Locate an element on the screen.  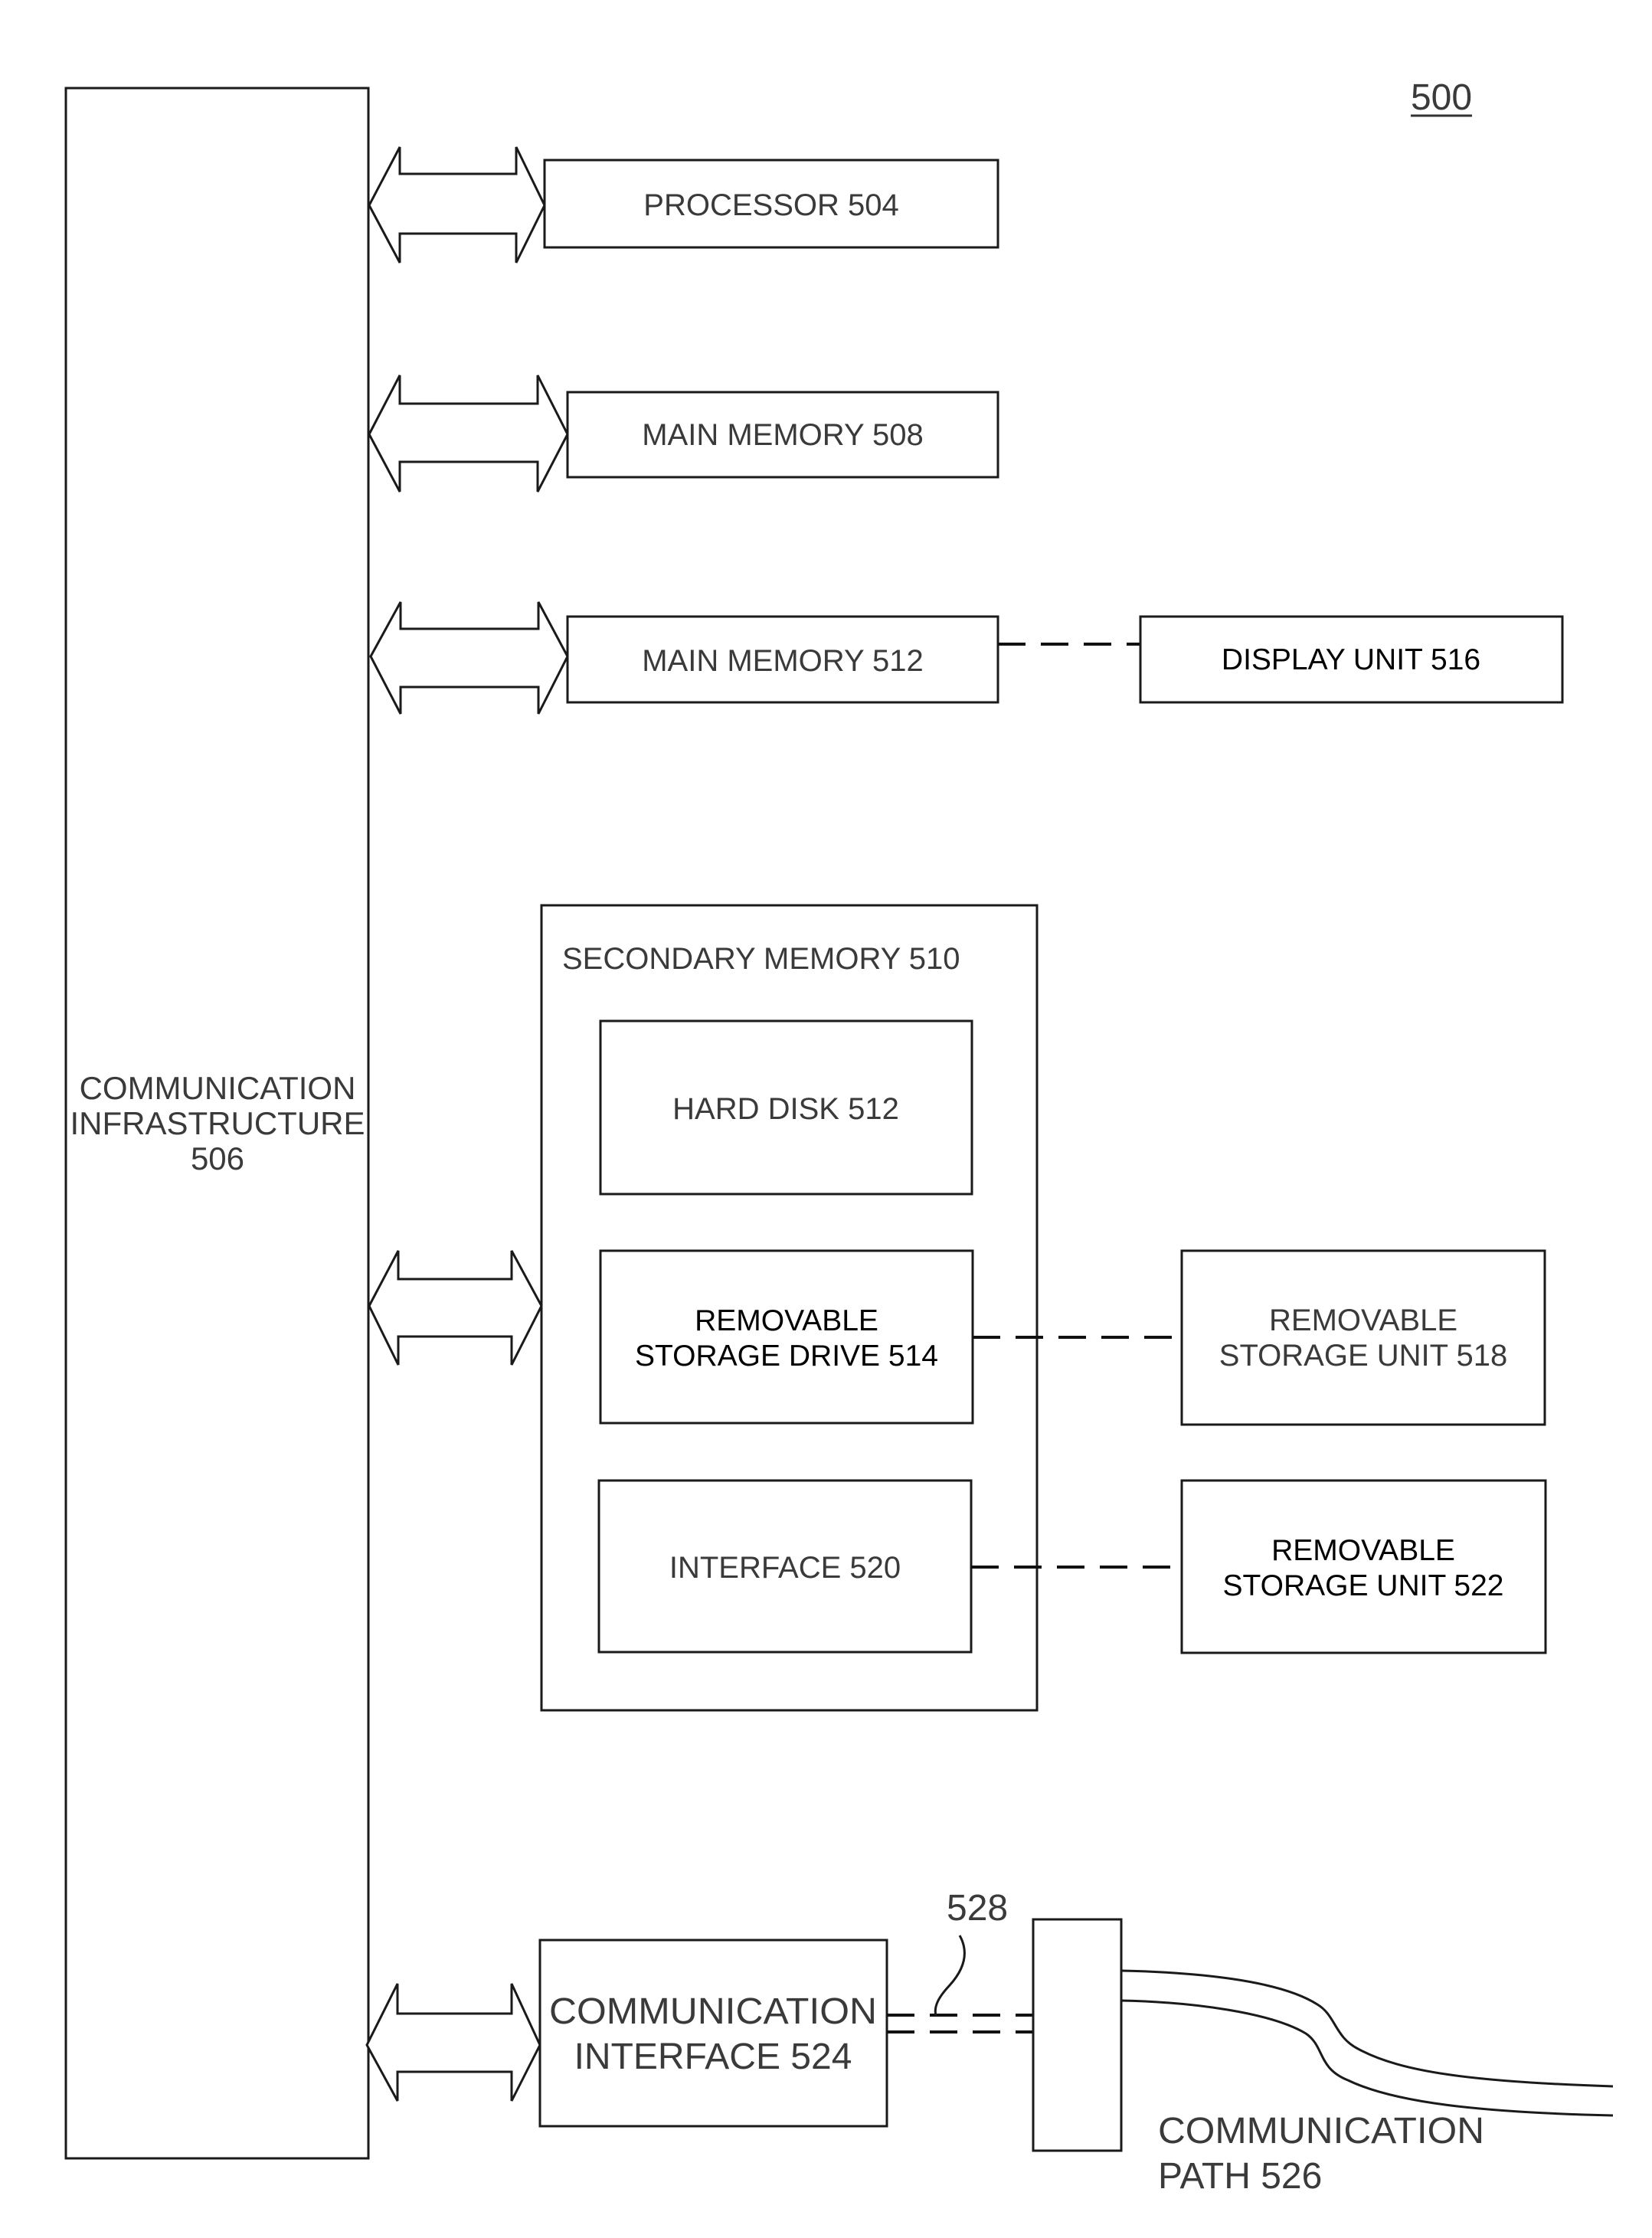
display-unit-label: DISPLAY UNIT 516 is located at coordinates (1351, 659).